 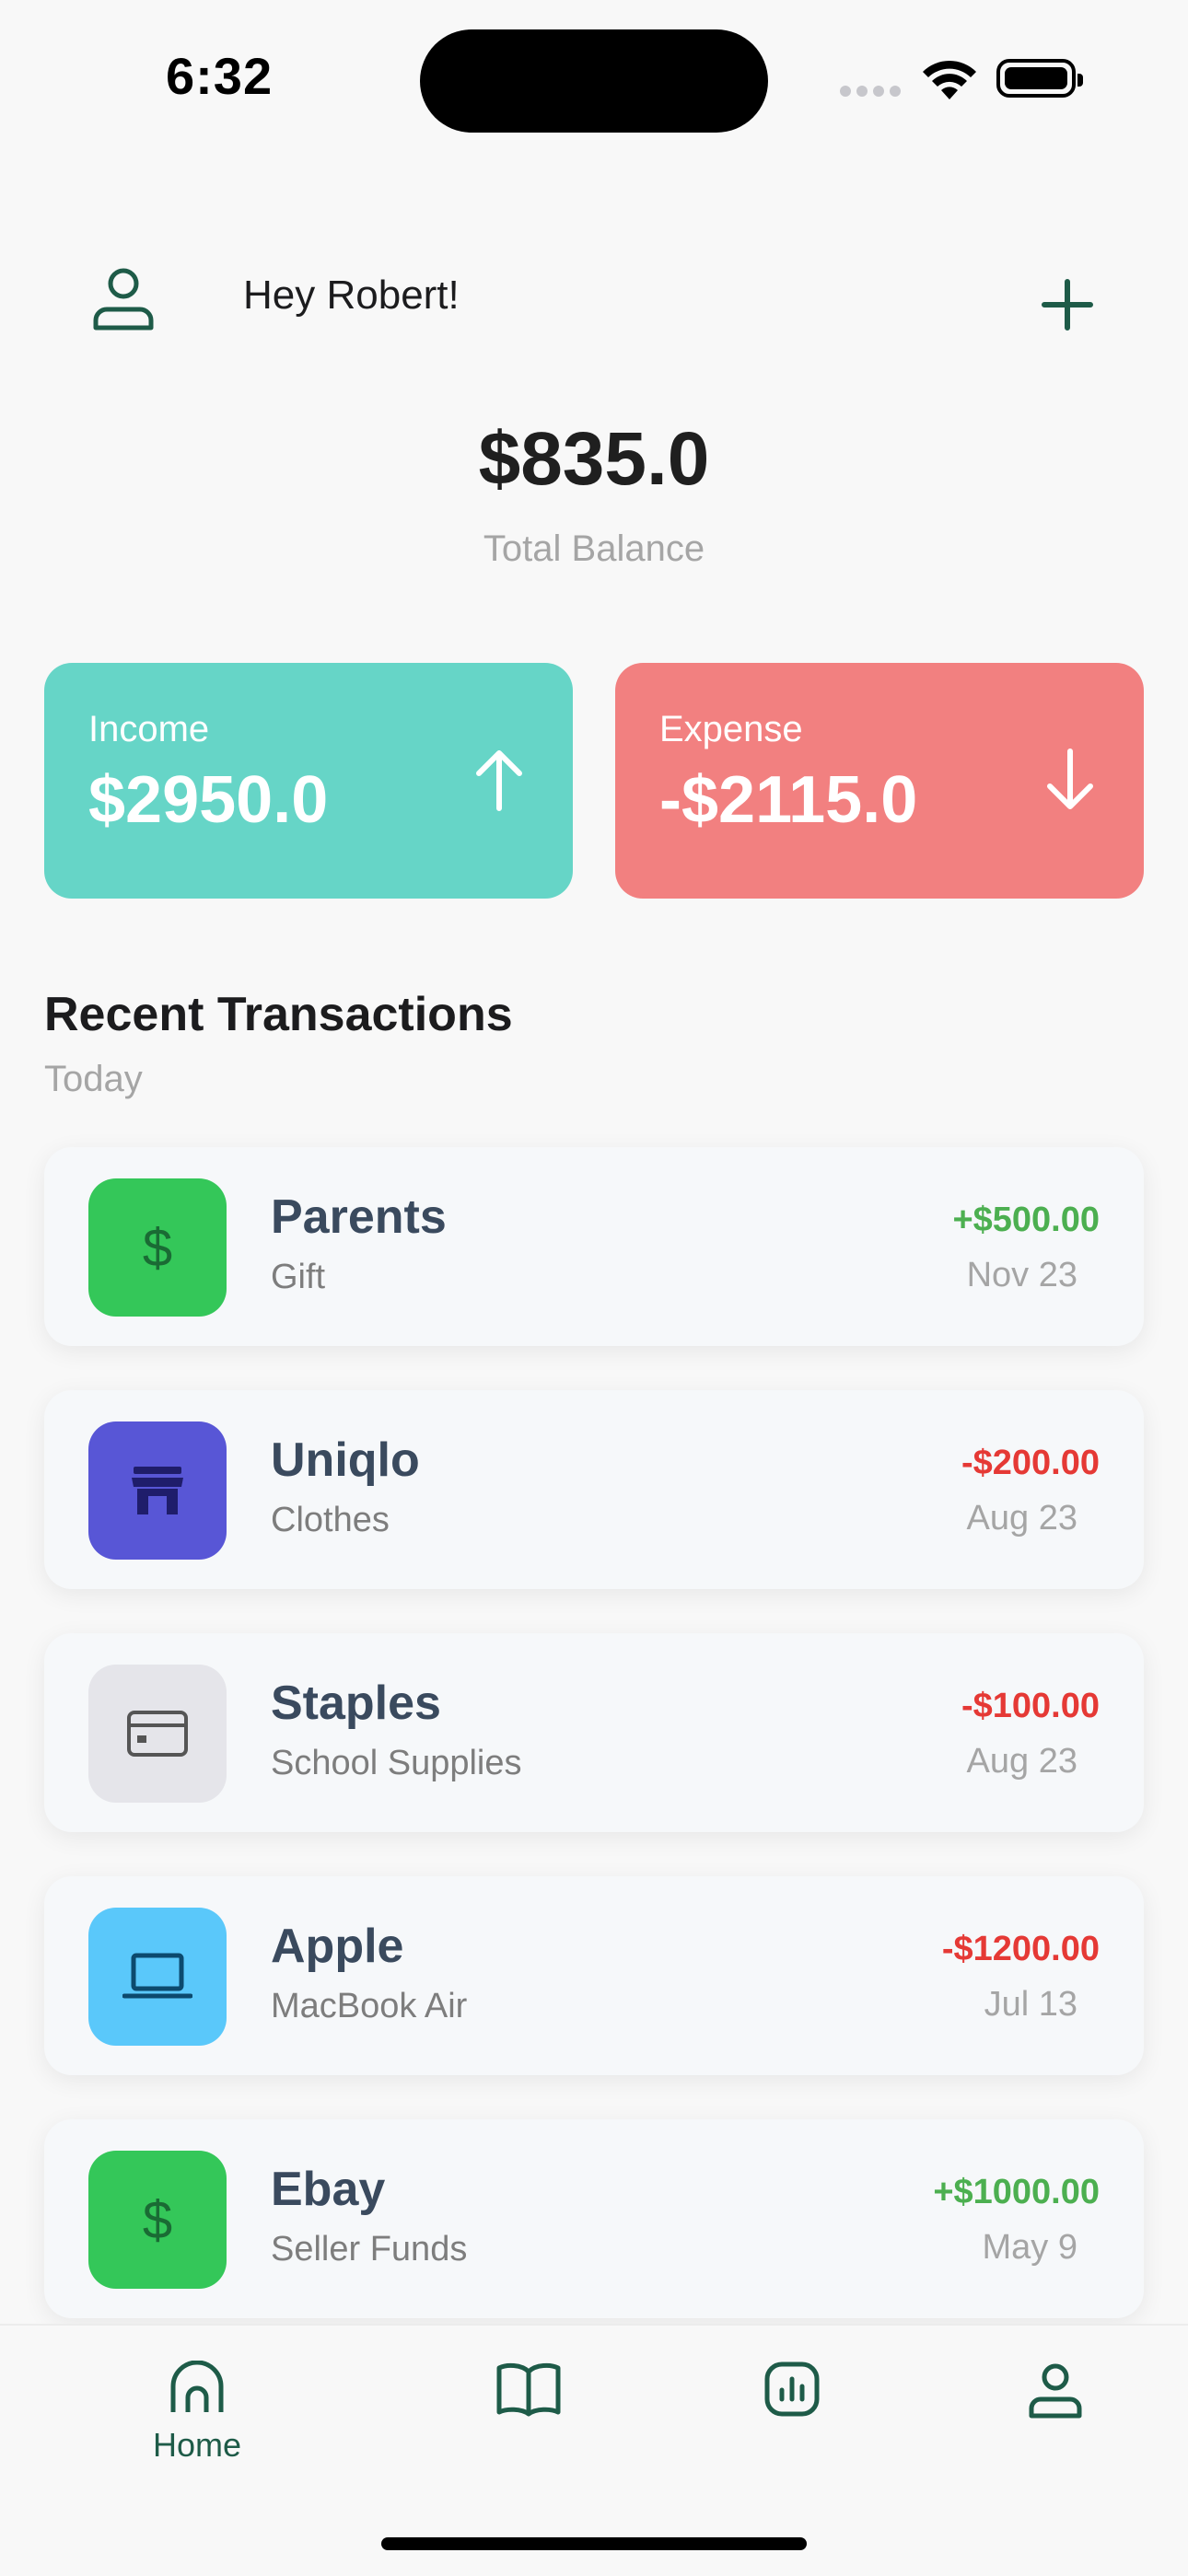 I want to click on add-transaction-button, so click(x=1067, y=305).